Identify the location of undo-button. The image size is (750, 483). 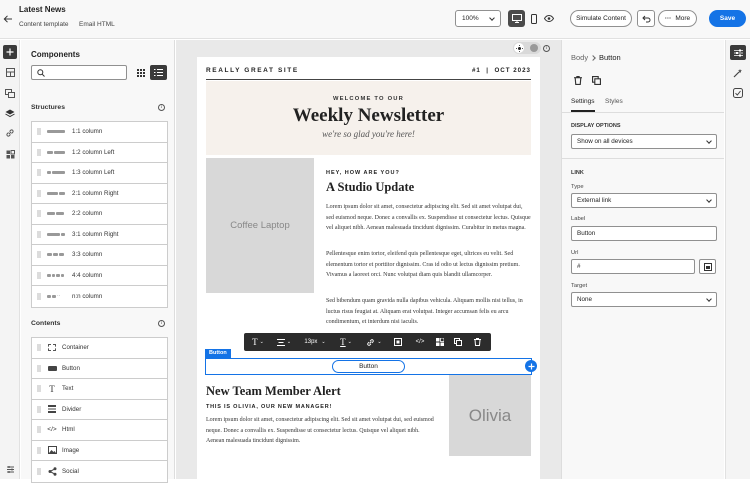
(646, 18).